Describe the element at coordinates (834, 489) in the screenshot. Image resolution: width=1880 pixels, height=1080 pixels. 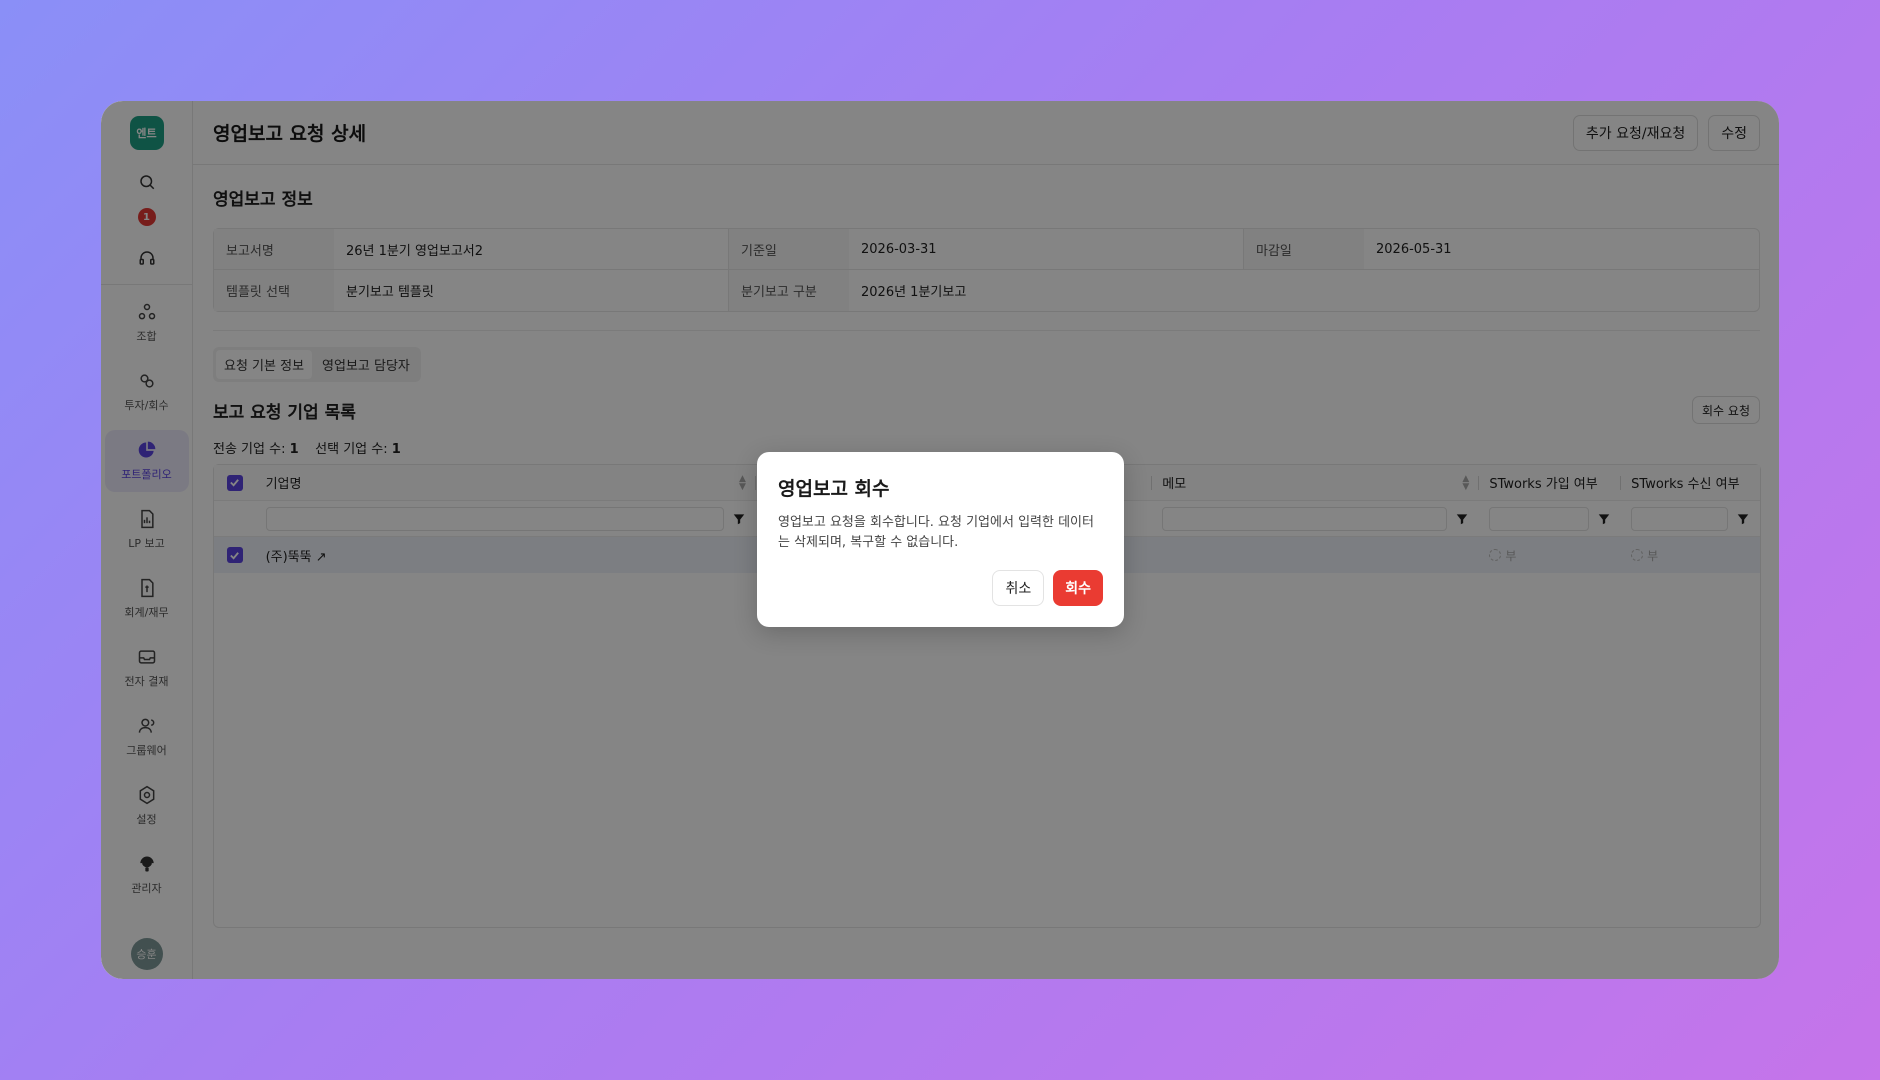
I see `dialog-title: 영업보고 회수` at that location.